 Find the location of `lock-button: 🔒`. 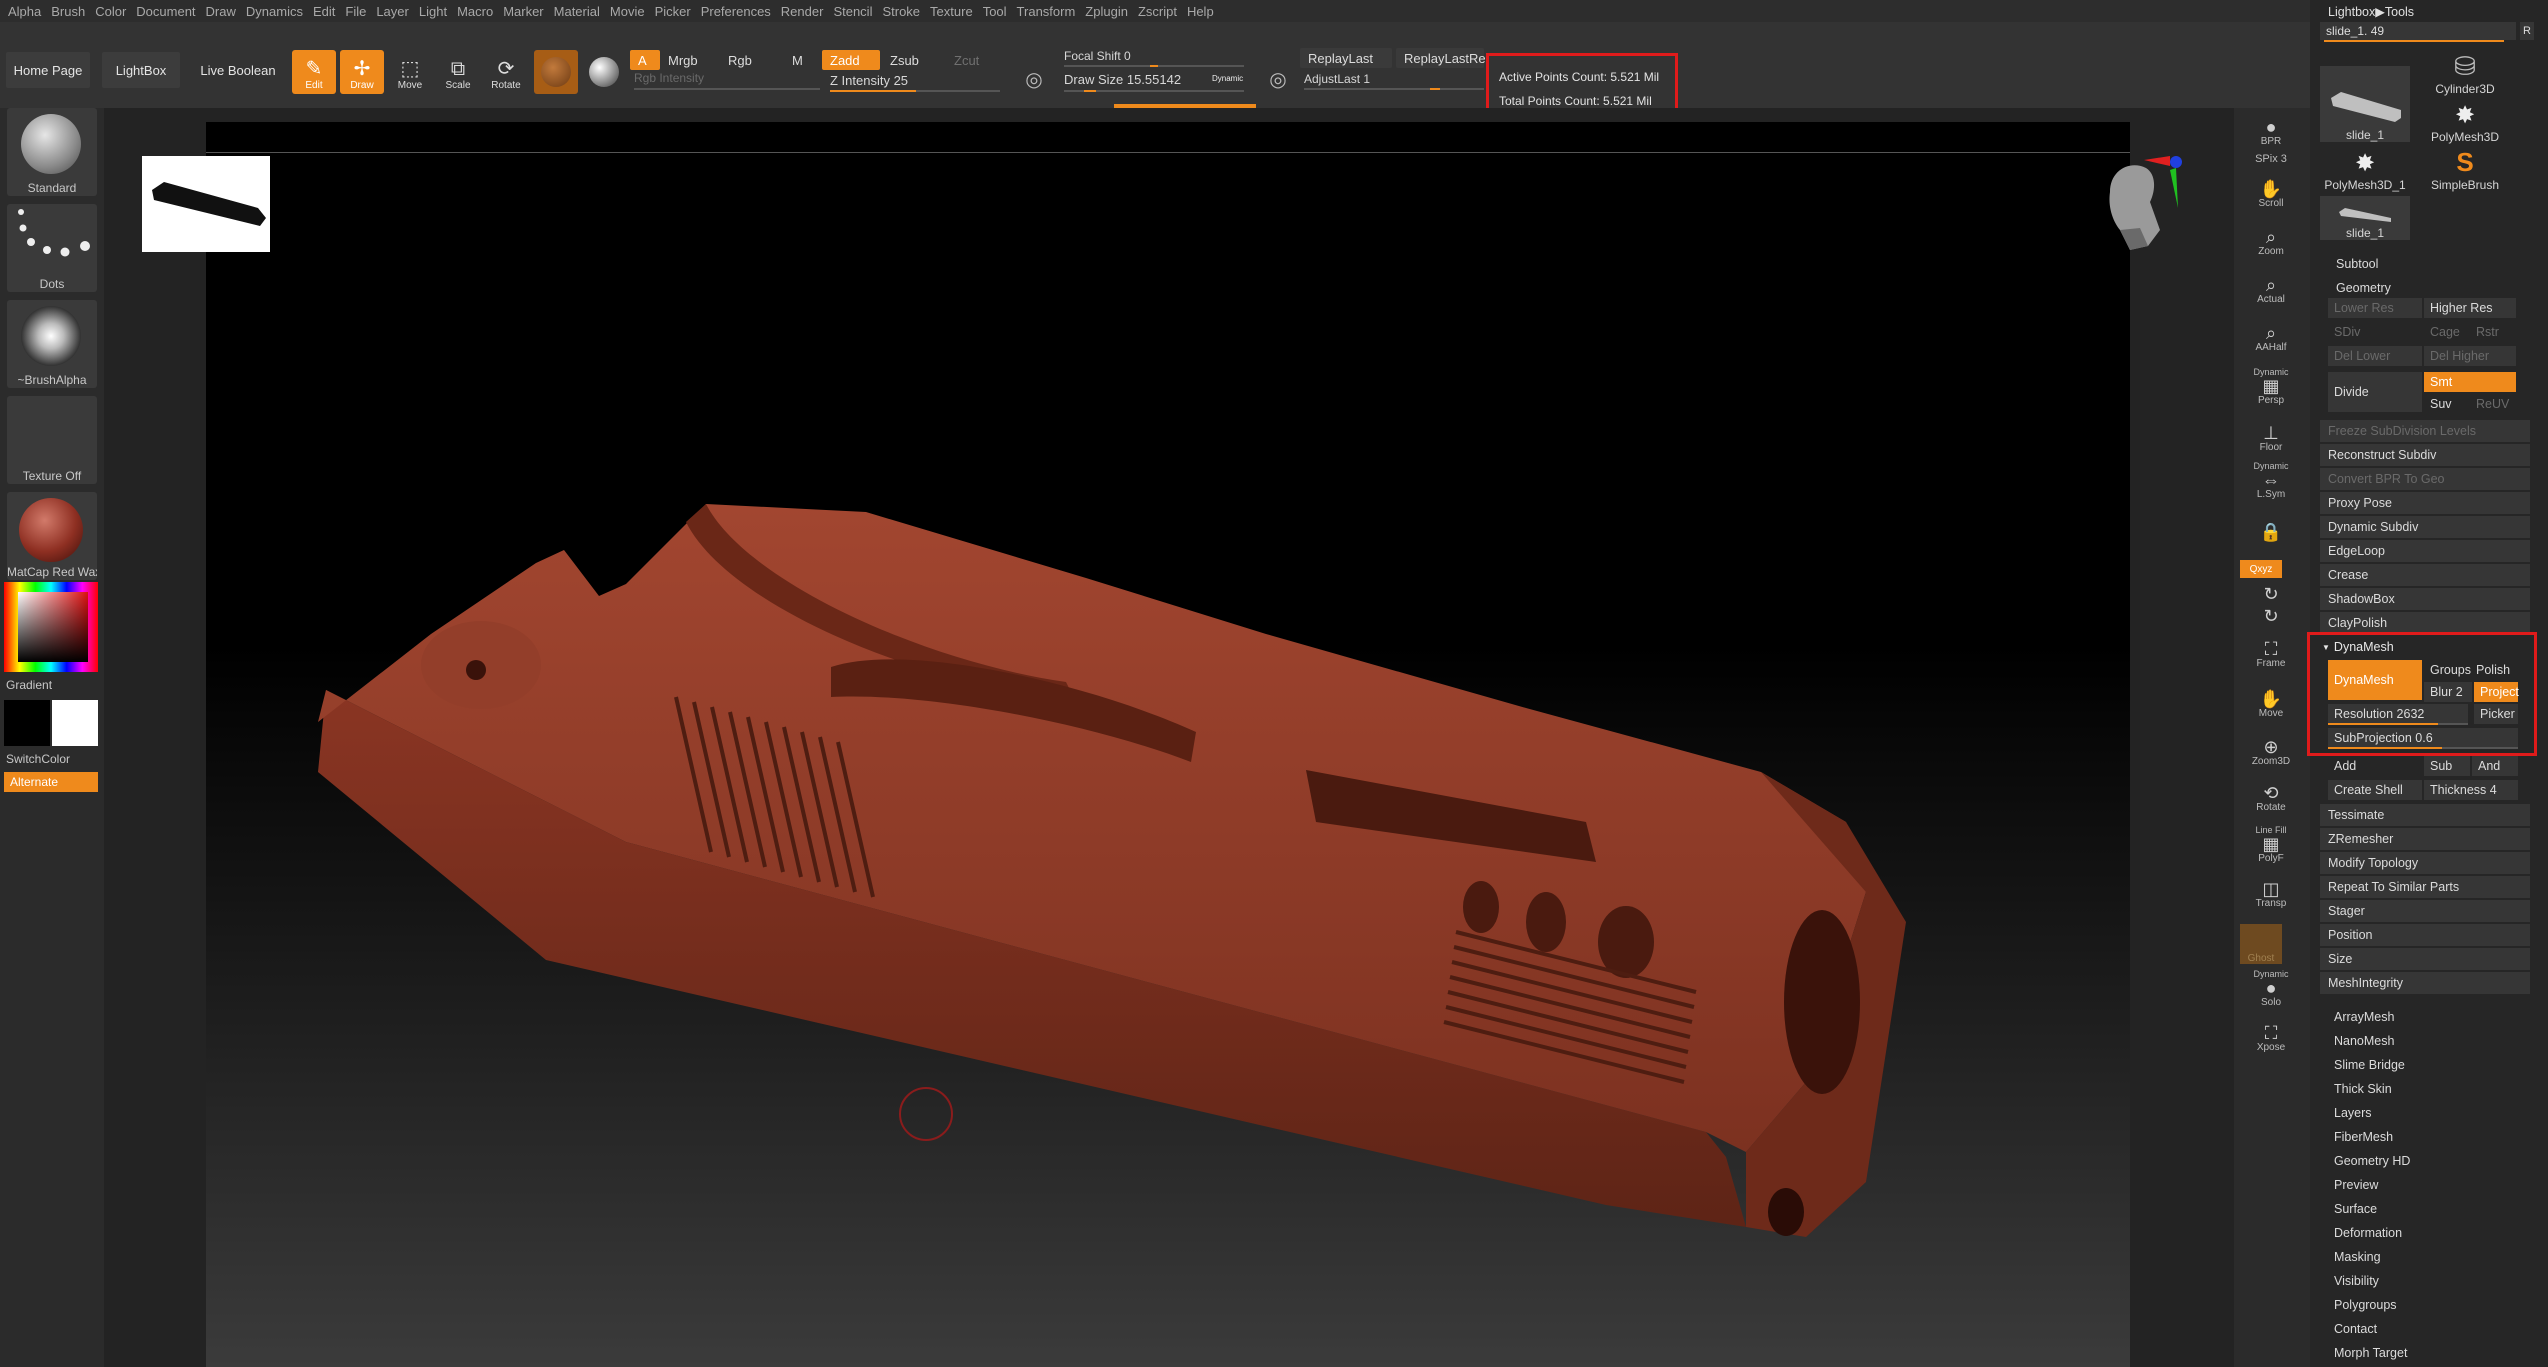

lock-button: 🔒 is located at coordinates (2271, 532).